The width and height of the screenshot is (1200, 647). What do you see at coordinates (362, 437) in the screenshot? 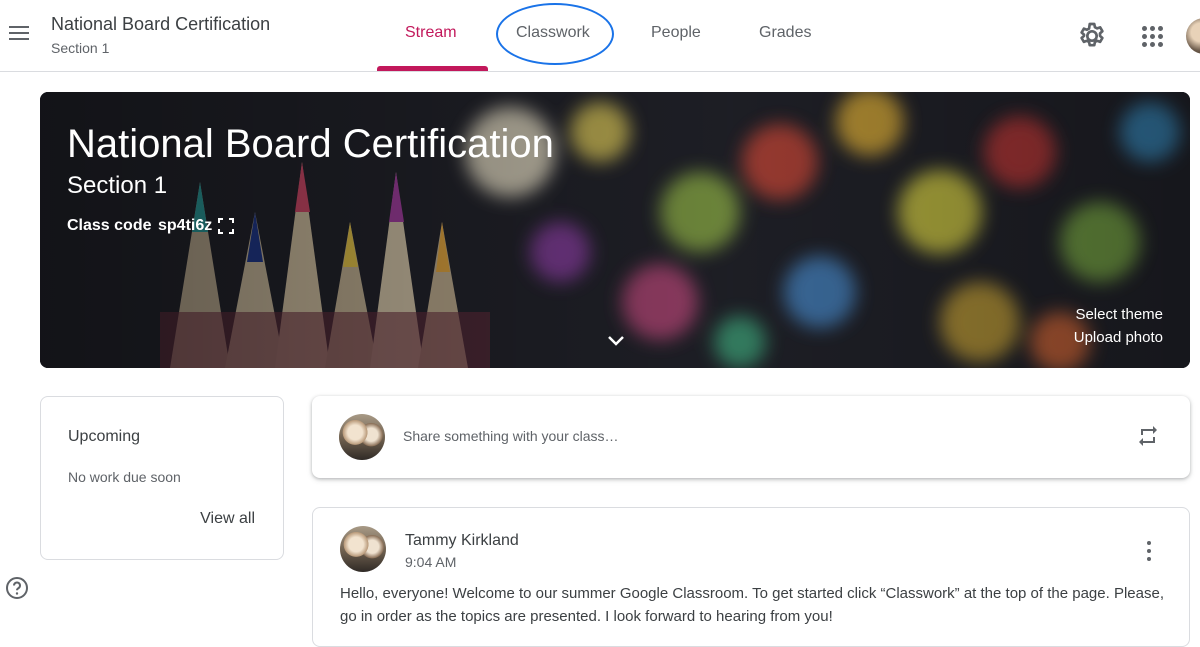
I see `user-avatar` at bounding box center [362, 437].